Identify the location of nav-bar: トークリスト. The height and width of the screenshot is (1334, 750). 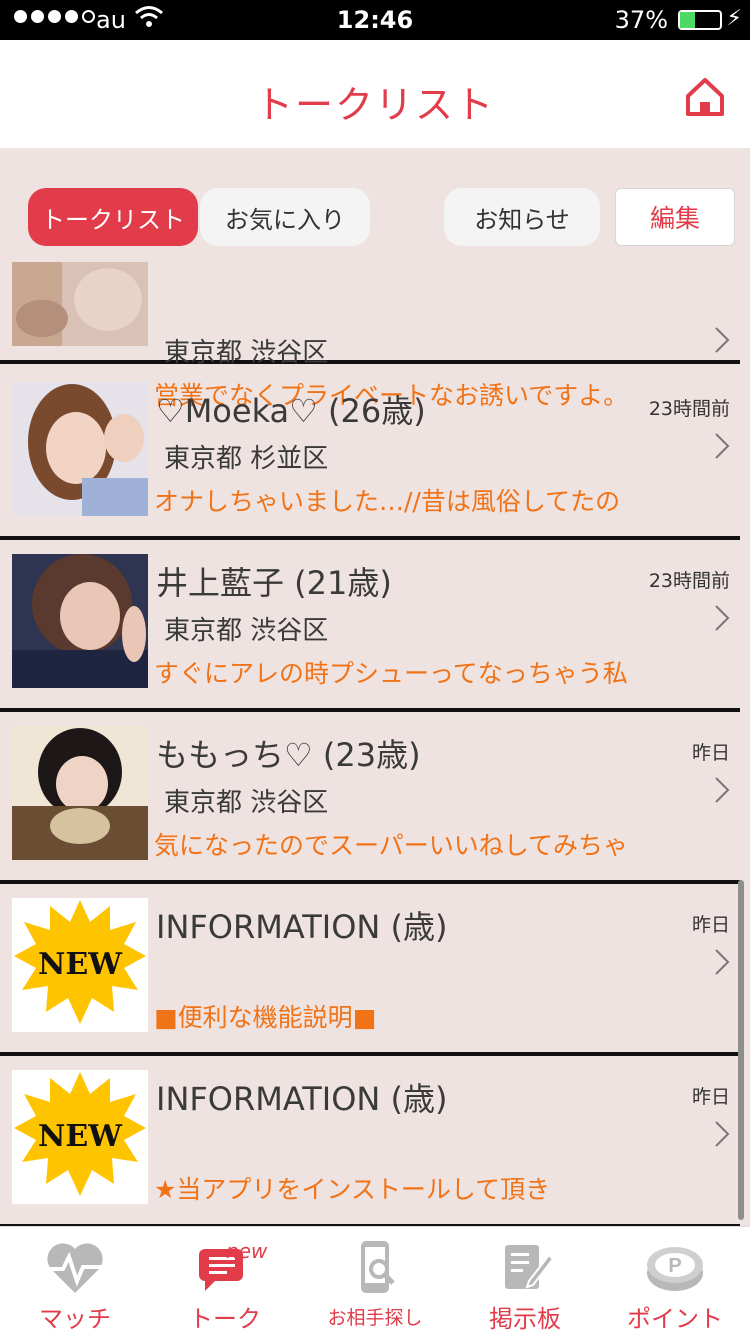
(375, 94).